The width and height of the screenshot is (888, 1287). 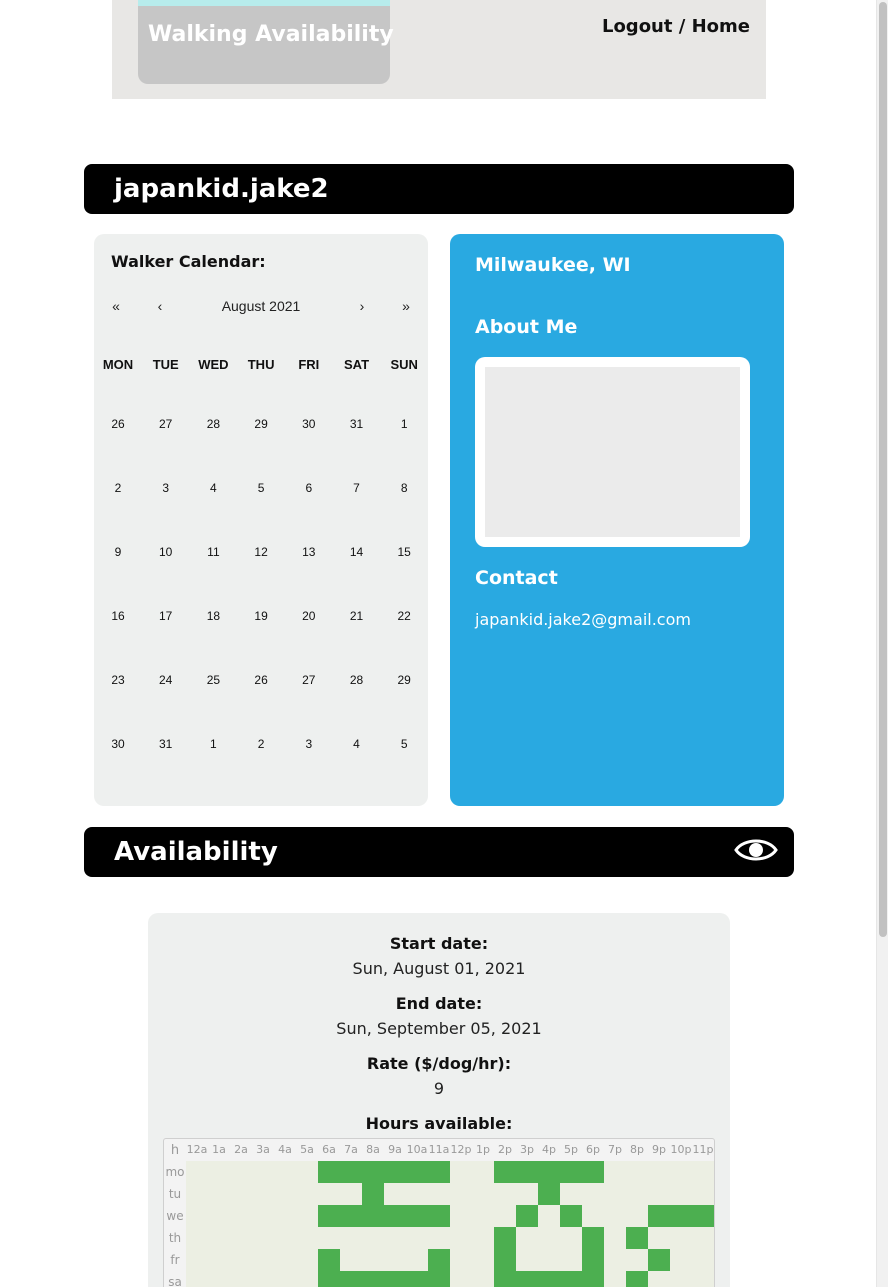 I want to click on contact-email: japankid.jake2@gmail.com, so click(x=583, y=619).